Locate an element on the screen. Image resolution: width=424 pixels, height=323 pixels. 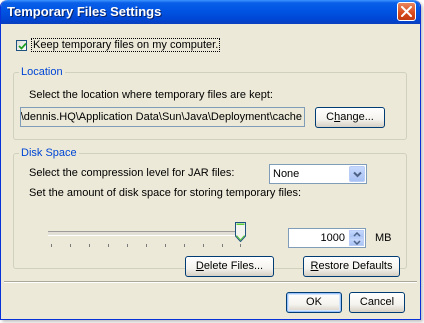
slider-ticks is located at coordinates (146, 246).